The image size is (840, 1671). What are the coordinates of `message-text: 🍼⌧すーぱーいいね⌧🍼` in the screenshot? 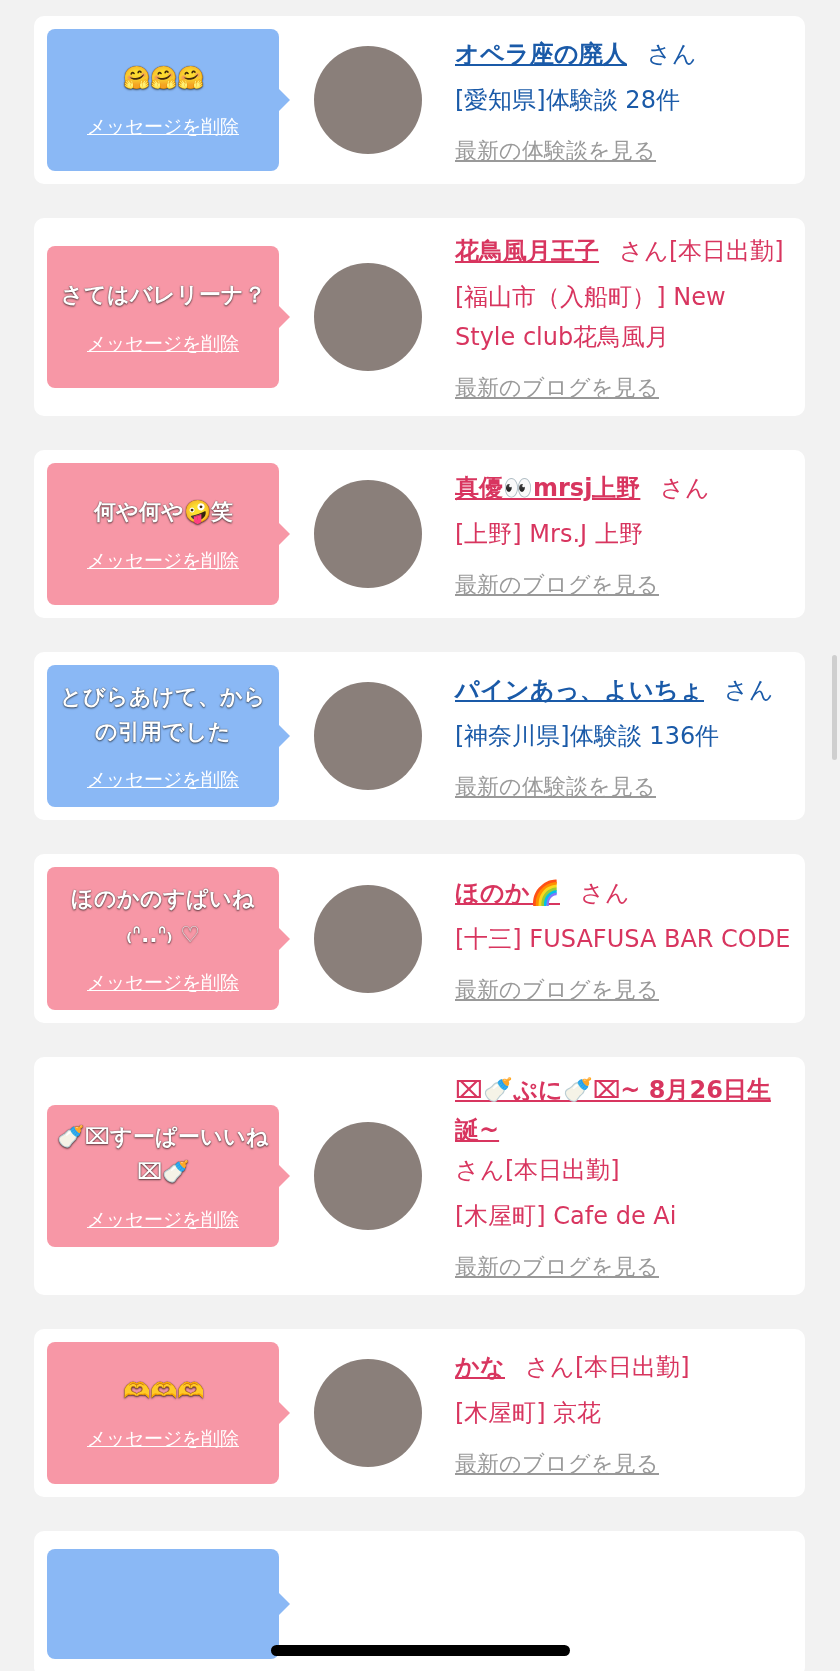 It's located at (163, 1154).